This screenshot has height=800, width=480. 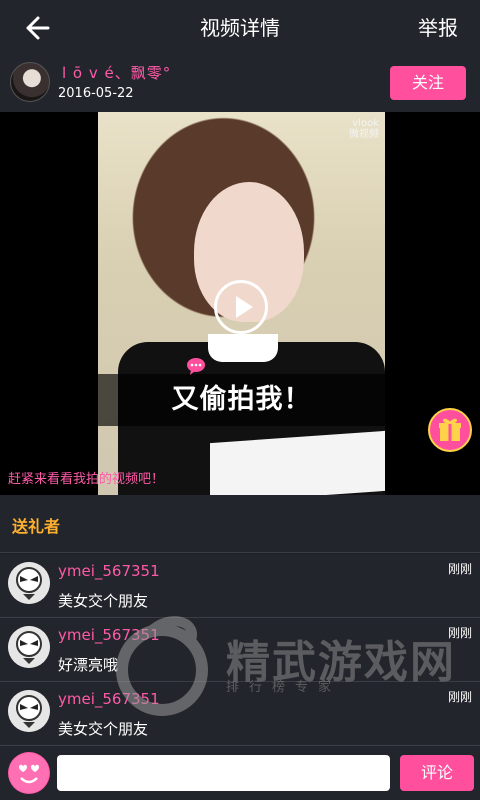 I want to click on comment-item: ymei_567351 好漂亮哦 刚刚, so click(x=240, y=650).